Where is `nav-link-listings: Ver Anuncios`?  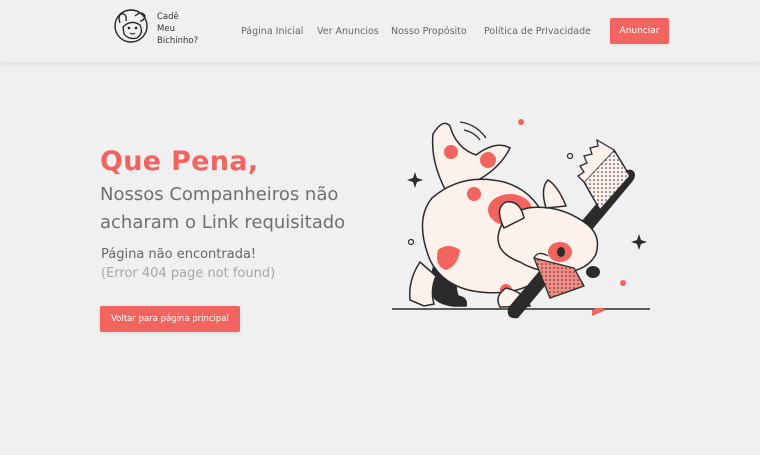
nav-link-listings: Ver Anuncios is located at coordinates (348, 31).